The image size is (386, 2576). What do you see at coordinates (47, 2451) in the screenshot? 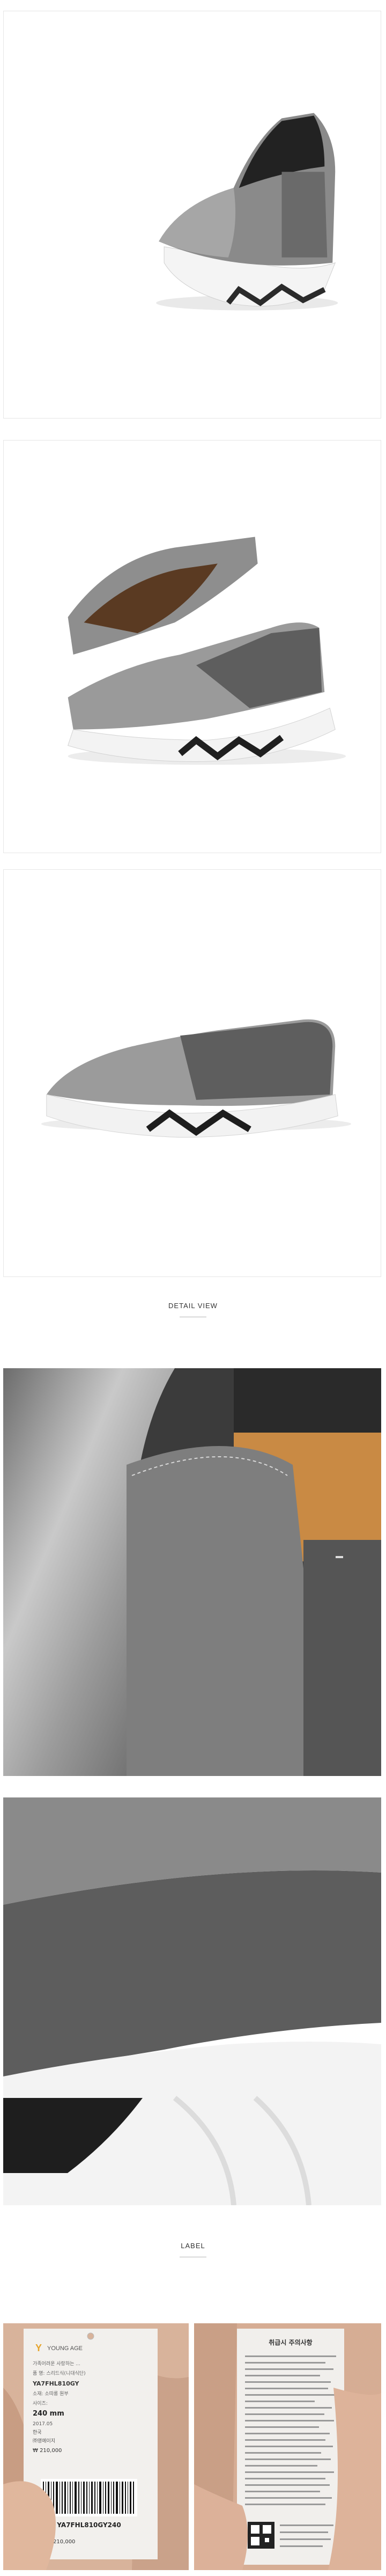
I see `tag-line-10: ₩ 210,000` at bounding box center [47, 2451].